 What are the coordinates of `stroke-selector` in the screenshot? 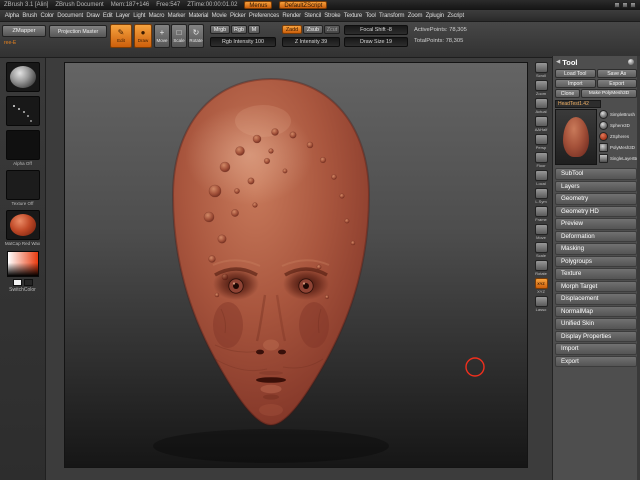 It's located at (22, 111).